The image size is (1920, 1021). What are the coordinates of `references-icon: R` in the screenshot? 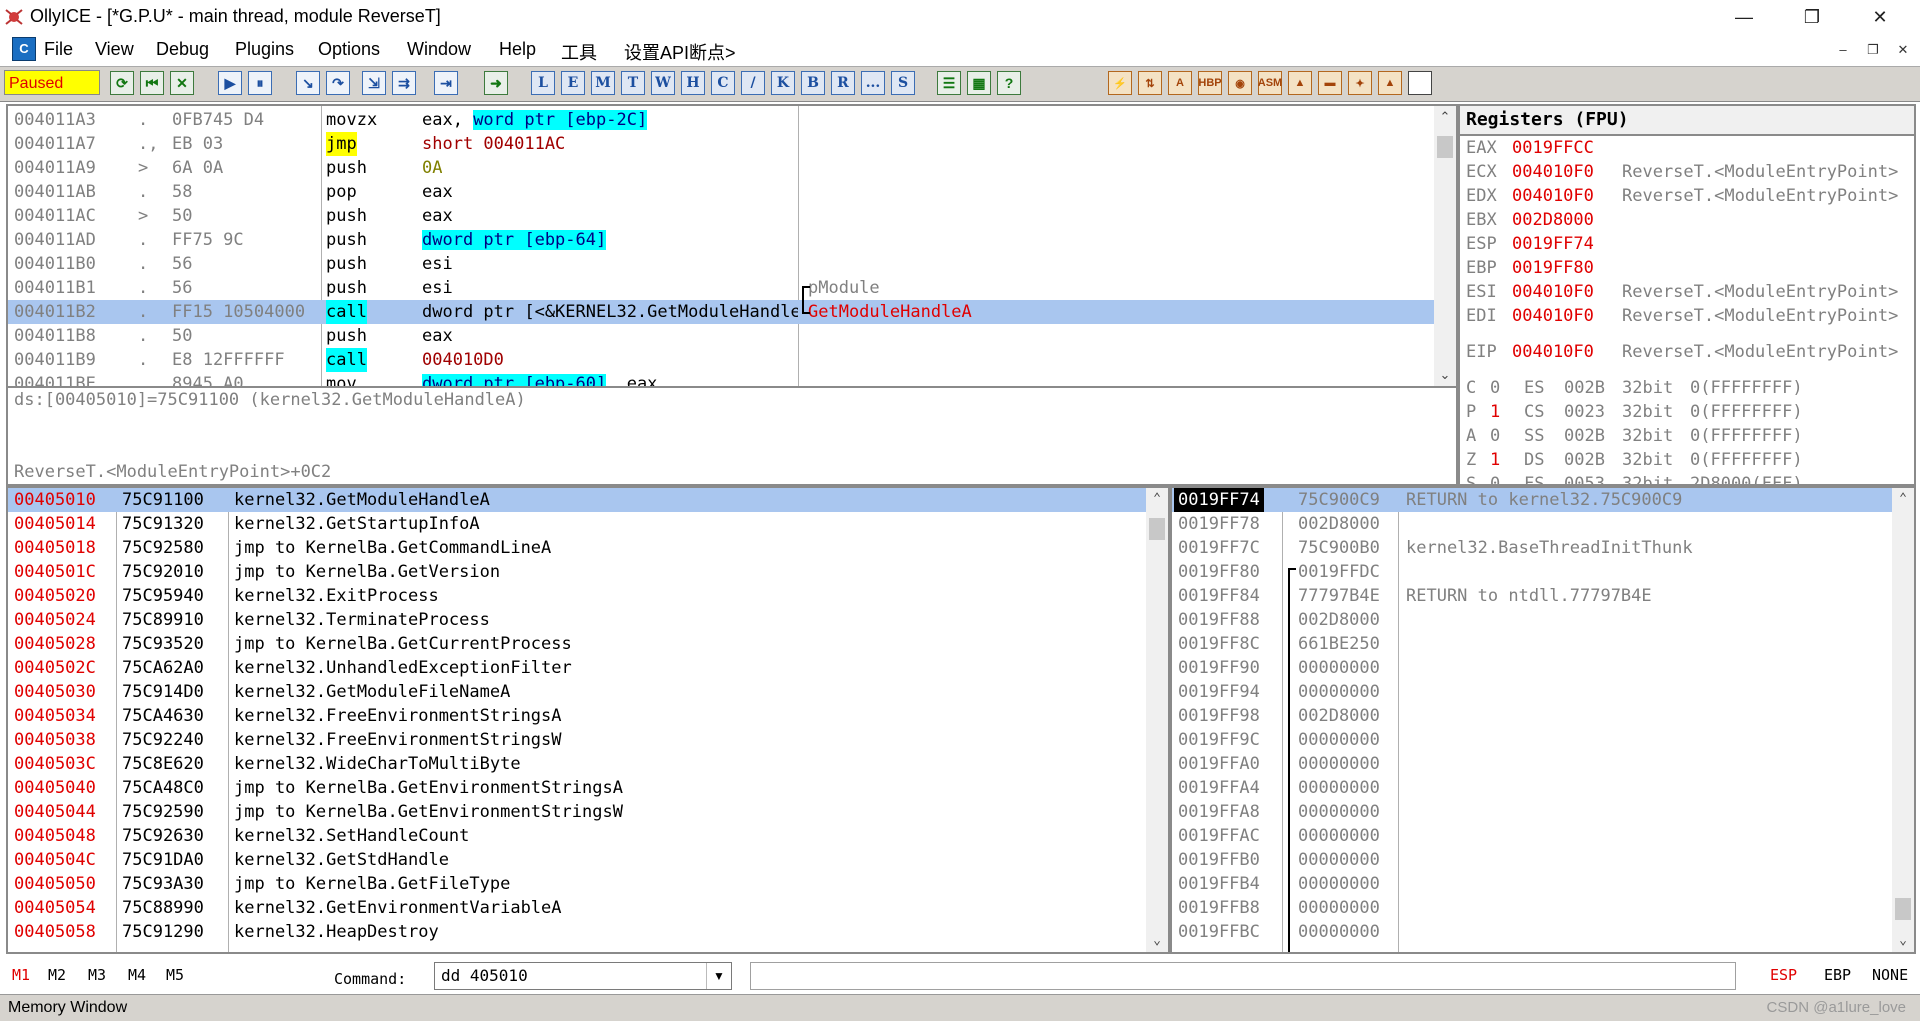 It's located at (843, 83).